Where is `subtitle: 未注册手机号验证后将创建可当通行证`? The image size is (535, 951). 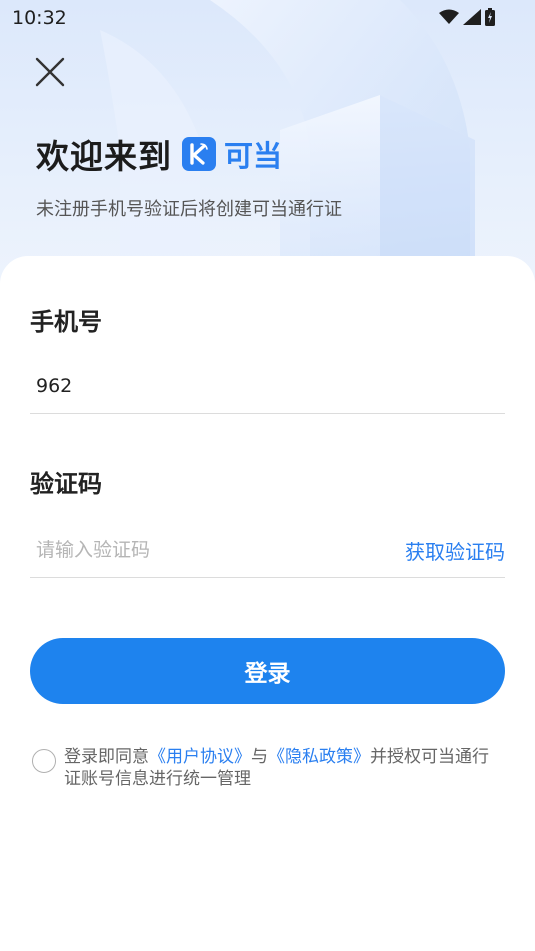
subtitle: 未注册手机号验证后将创建可当通行证 is located at coordinates (189, 209).